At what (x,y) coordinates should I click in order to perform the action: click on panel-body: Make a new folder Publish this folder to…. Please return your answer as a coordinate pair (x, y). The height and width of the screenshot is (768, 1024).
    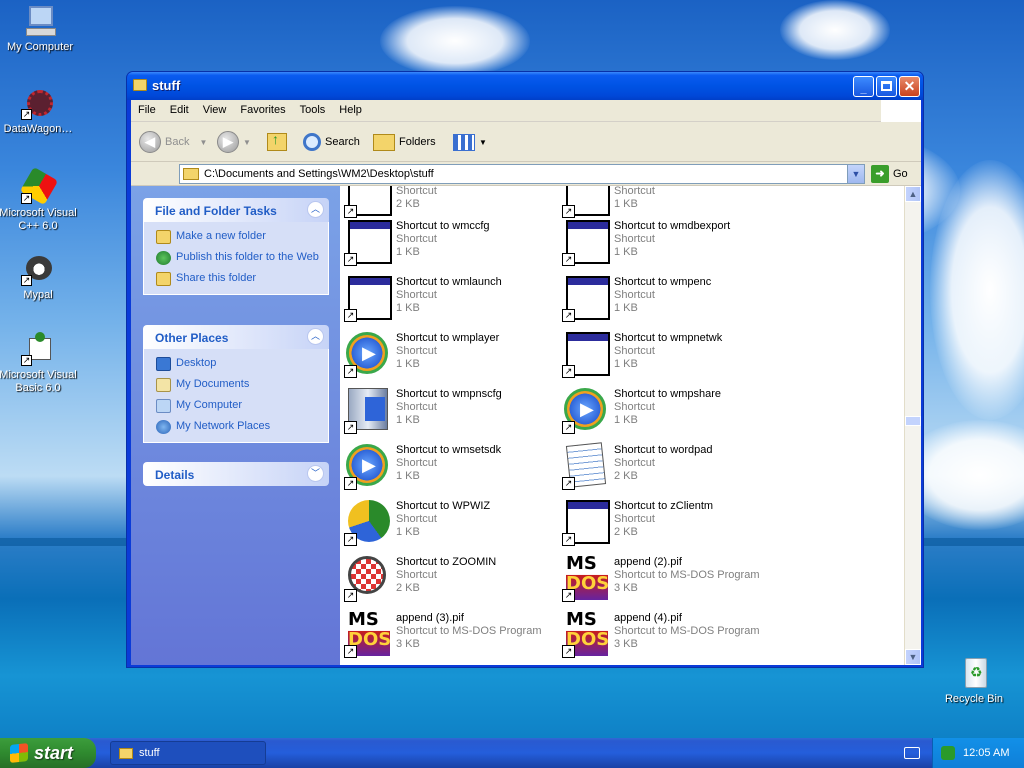
    Looking at the image, I should click on (236, 258).